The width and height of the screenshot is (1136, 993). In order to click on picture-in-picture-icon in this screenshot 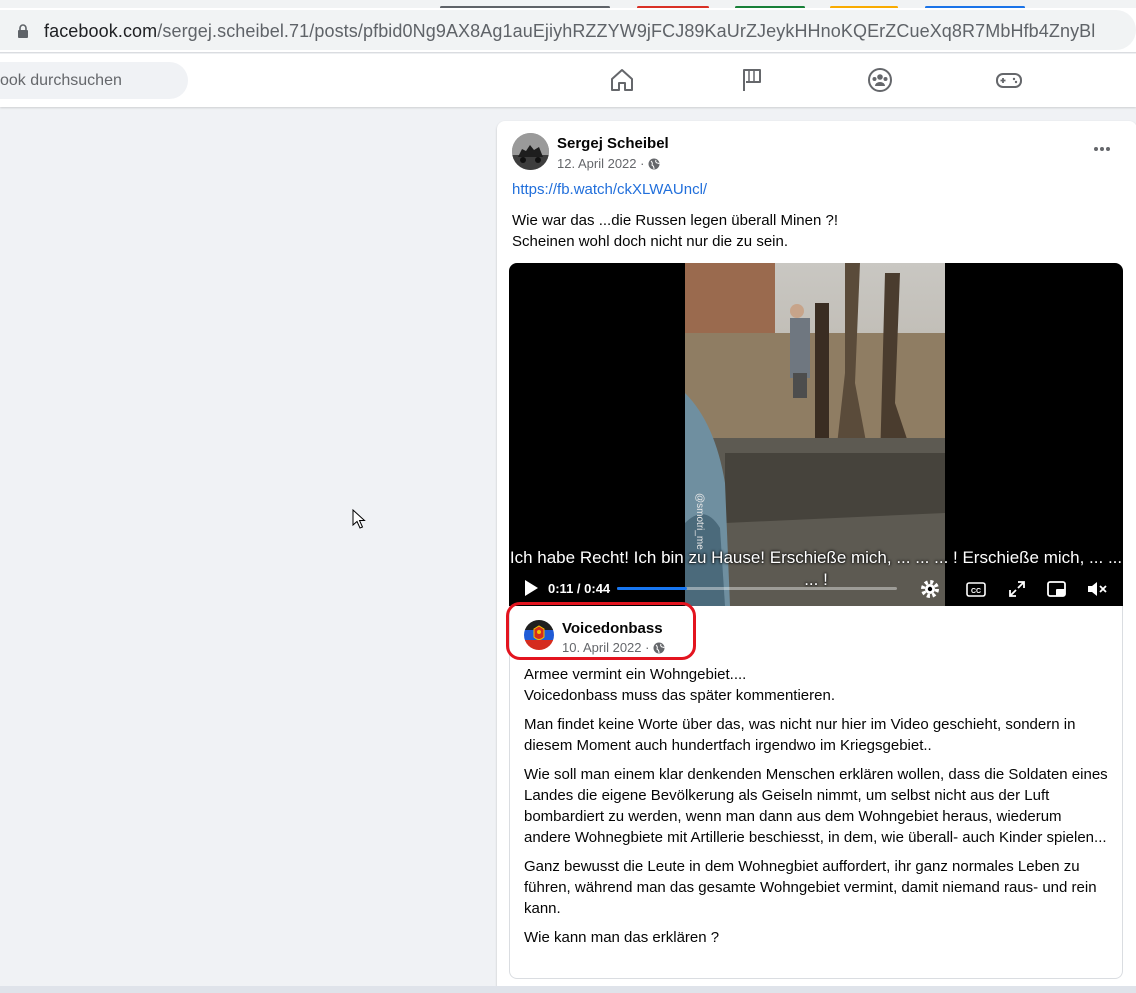, I will do `click(1057, 589)`.